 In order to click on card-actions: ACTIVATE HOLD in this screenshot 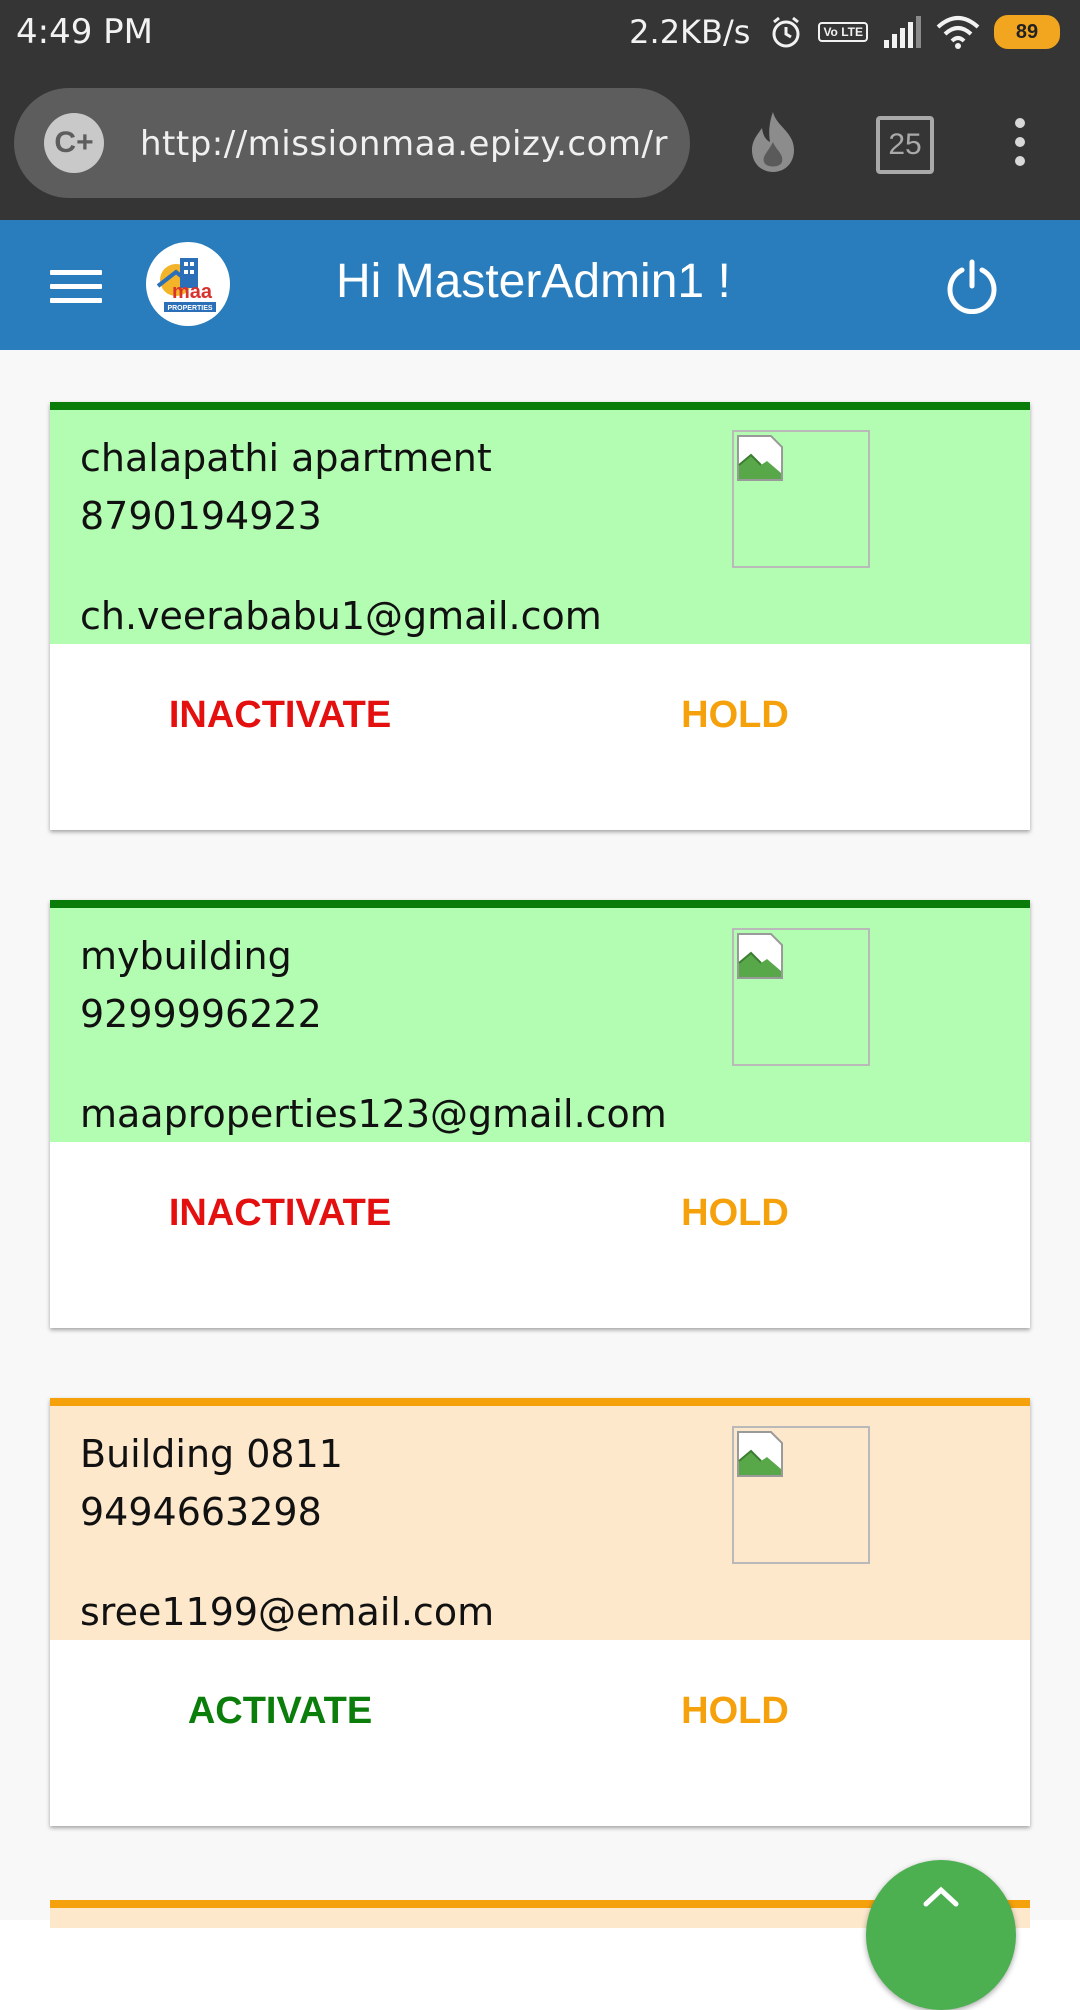, I will do `click(540, 1733)`.